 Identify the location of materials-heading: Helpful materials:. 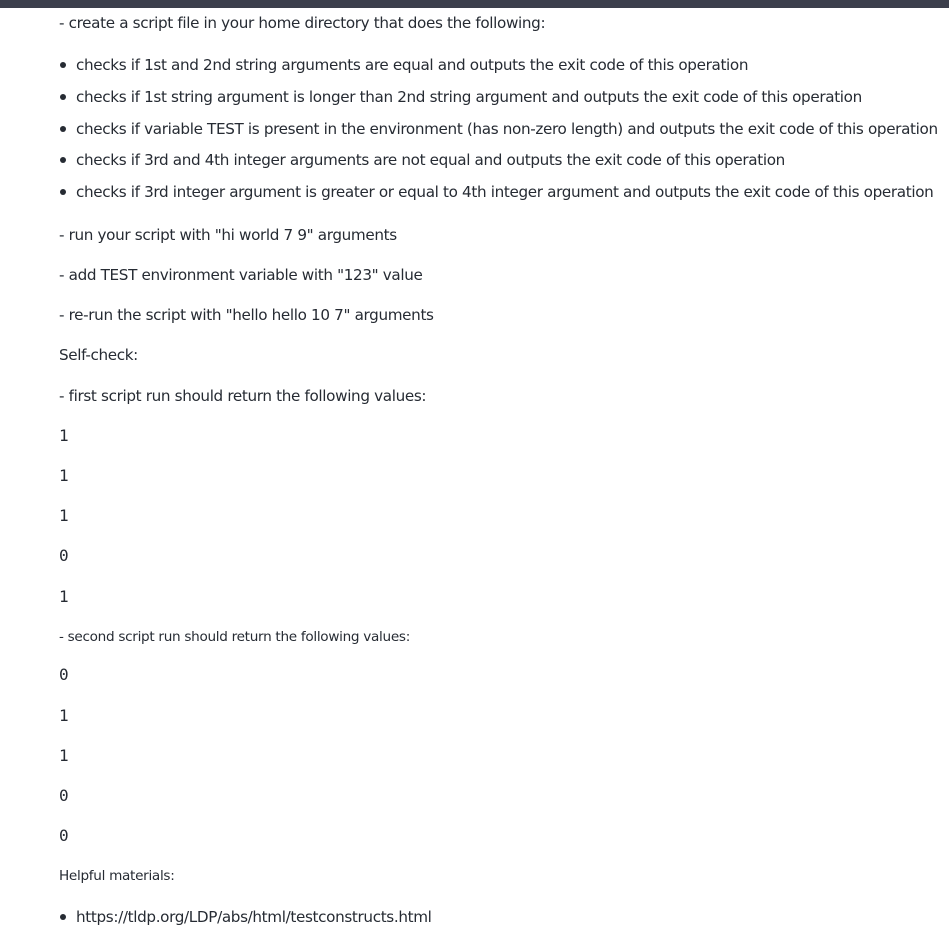
(117, 876).